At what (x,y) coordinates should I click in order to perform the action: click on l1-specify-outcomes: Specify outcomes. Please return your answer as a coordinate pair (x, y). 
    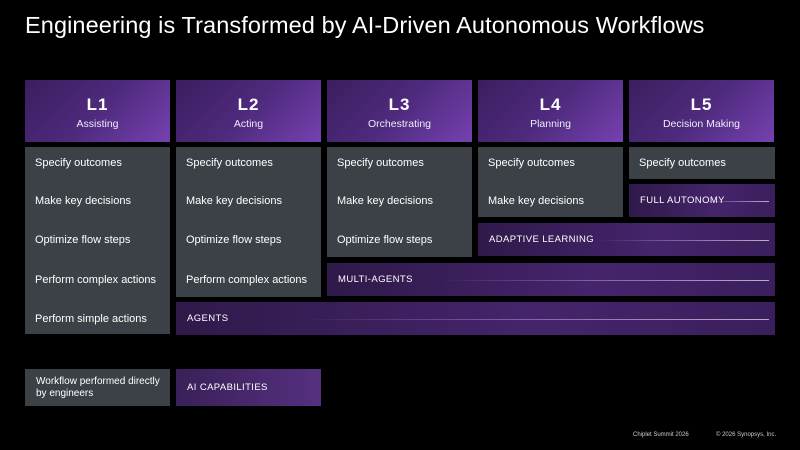
    Looking at the image, I should click on (78, 162).